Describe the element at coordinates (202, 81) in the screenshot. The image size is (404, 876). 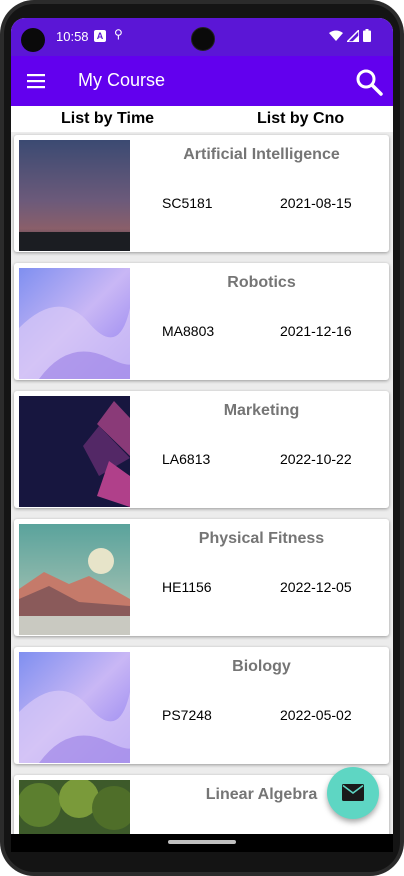
I see `app-bar: My Course` at that location.